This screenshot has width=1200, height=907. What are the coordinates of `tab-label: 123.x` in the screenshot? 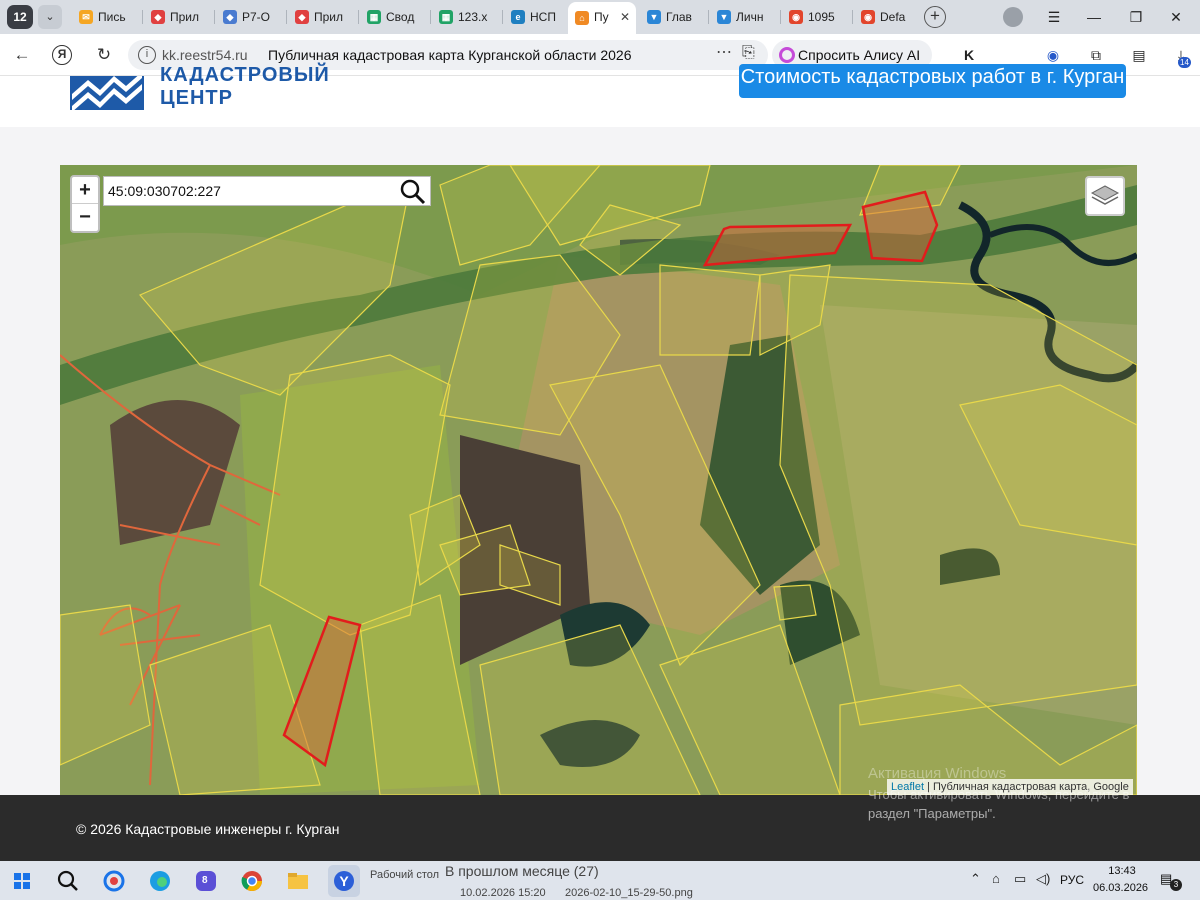 It's located at (473, 17).